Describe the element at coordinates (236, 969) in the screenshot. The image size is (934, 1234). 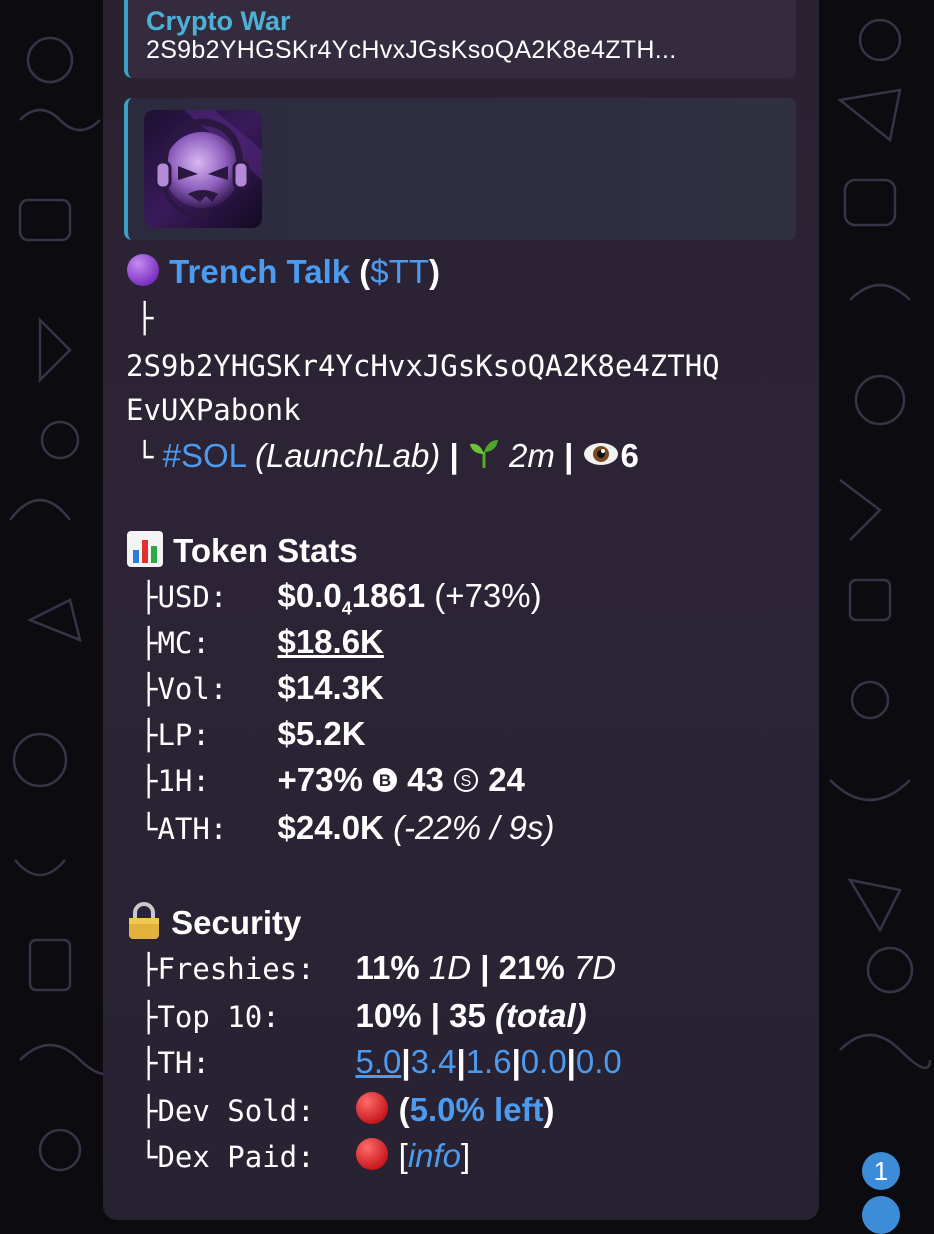
I see `security-label: Freshies:` at that location.